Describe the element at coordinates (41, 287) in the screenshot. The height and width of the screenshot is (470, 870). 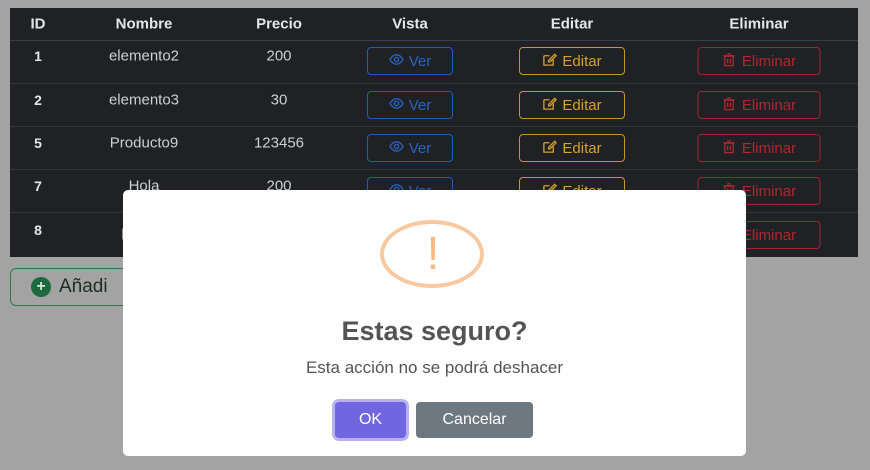
I see `plus-circle-icon: +` at that location.